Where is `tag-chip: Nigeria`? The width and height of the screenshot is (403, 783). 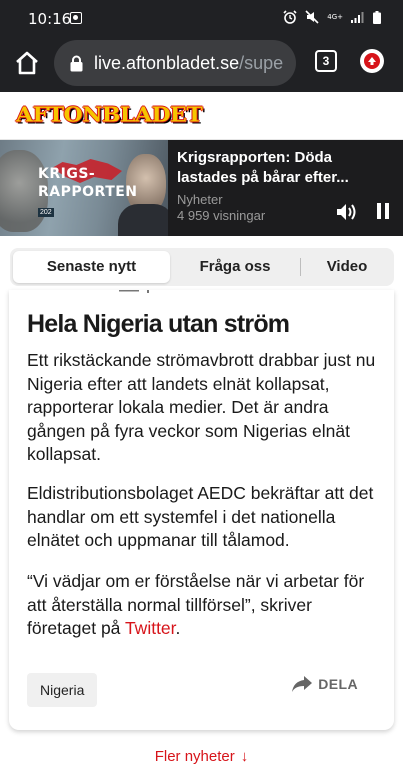
tag-chip: Nigeria is located at coordinates (62, 690).